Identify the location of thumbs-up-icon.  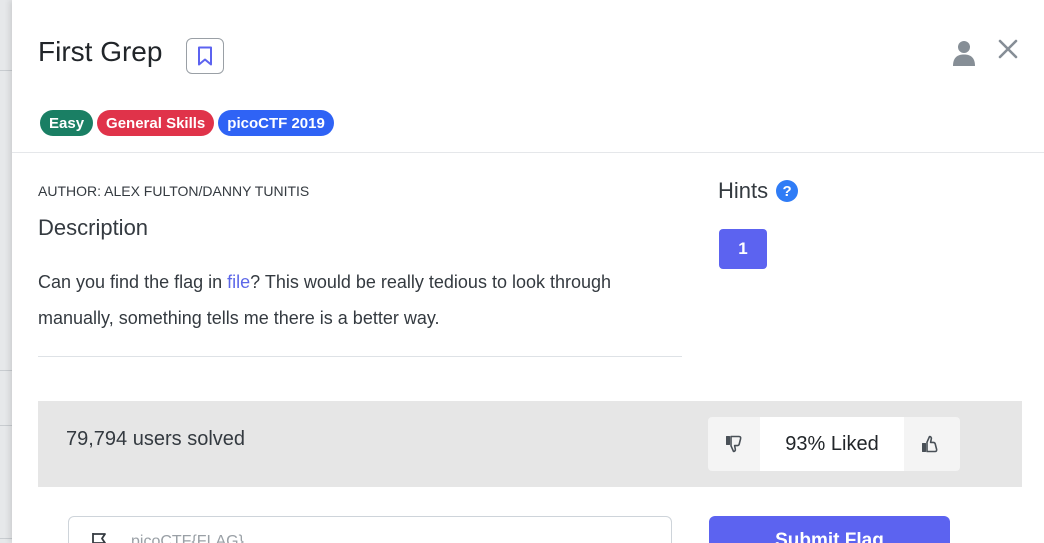
(930, 444).